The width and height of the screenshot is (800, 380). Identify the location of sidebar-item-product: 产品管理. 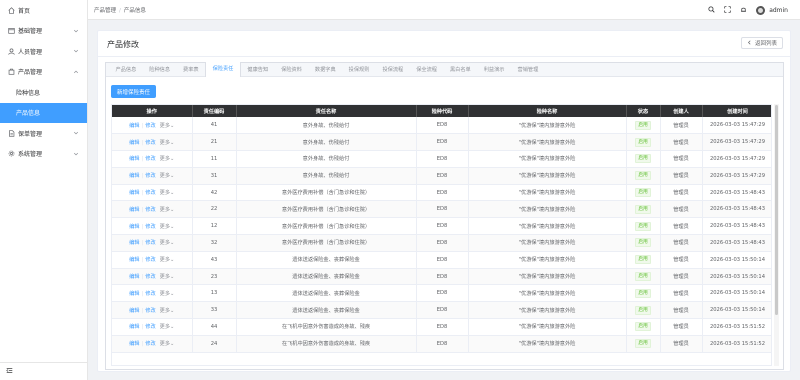
(43, 72).